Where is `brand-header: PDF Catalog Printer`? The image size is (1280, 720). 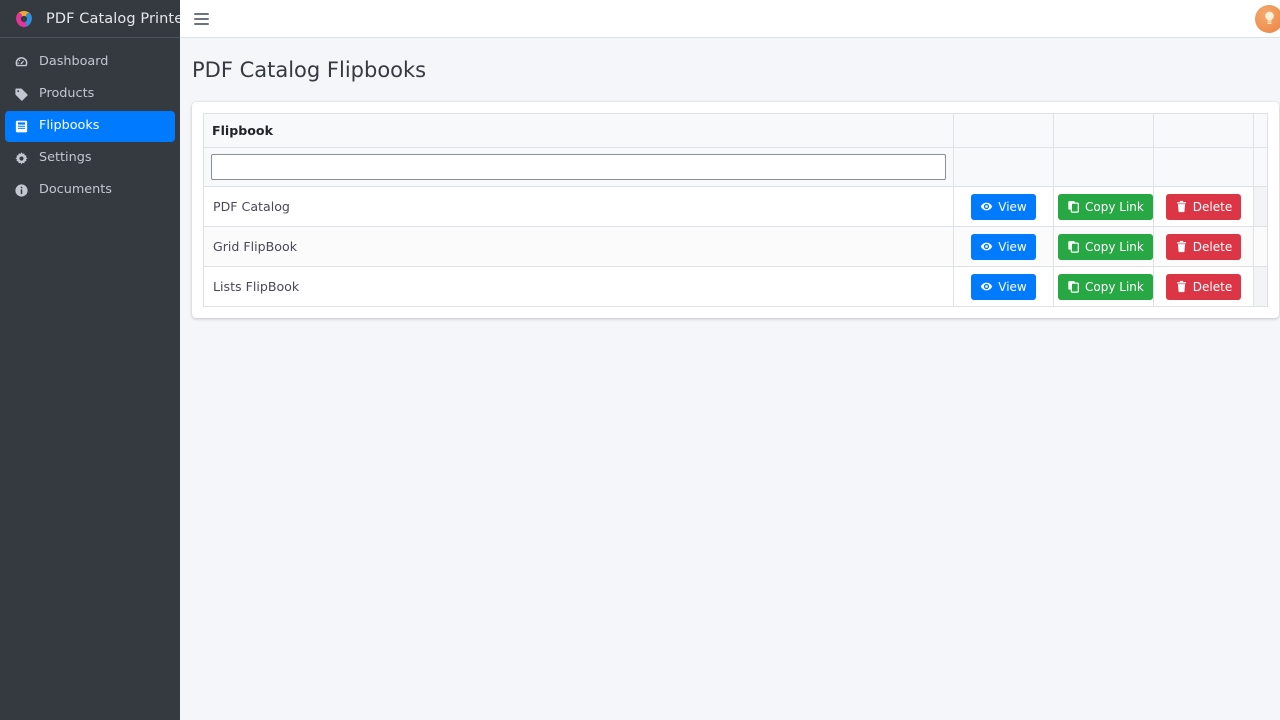 brand-header: PDF Catalog Printer is located at coordinates (94, 19).